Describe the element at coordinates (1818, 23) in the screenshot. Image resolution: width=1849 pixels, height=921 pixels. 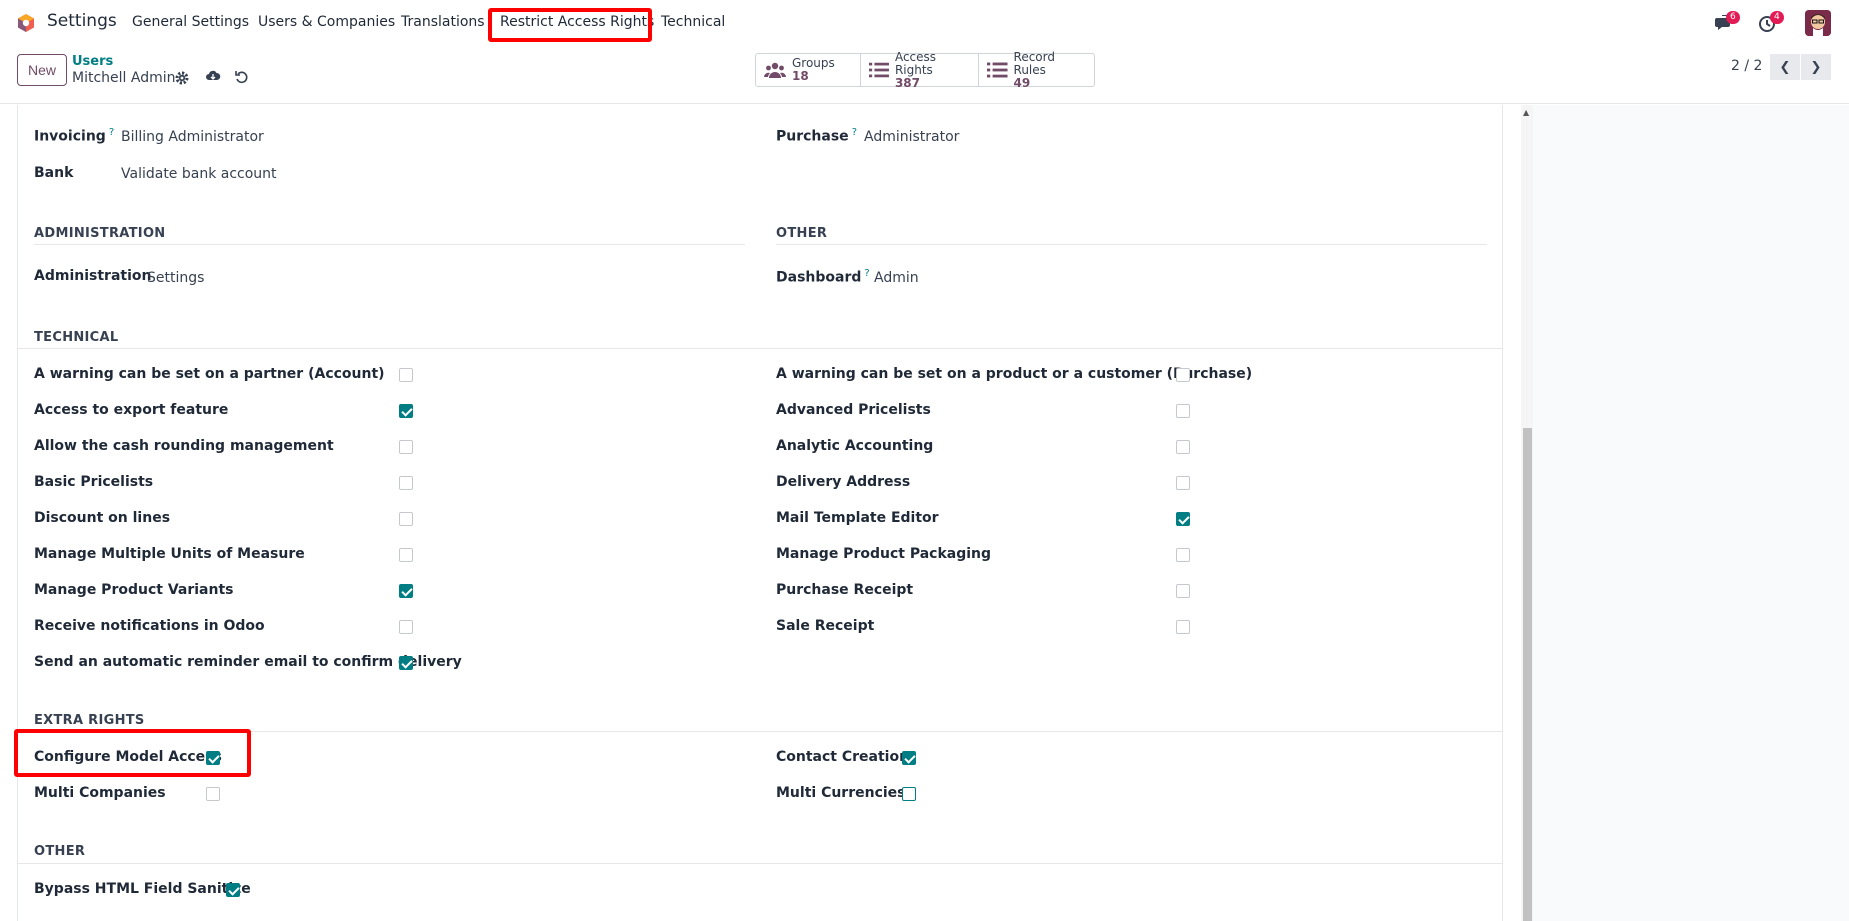
I see `user-avatar` at that location.